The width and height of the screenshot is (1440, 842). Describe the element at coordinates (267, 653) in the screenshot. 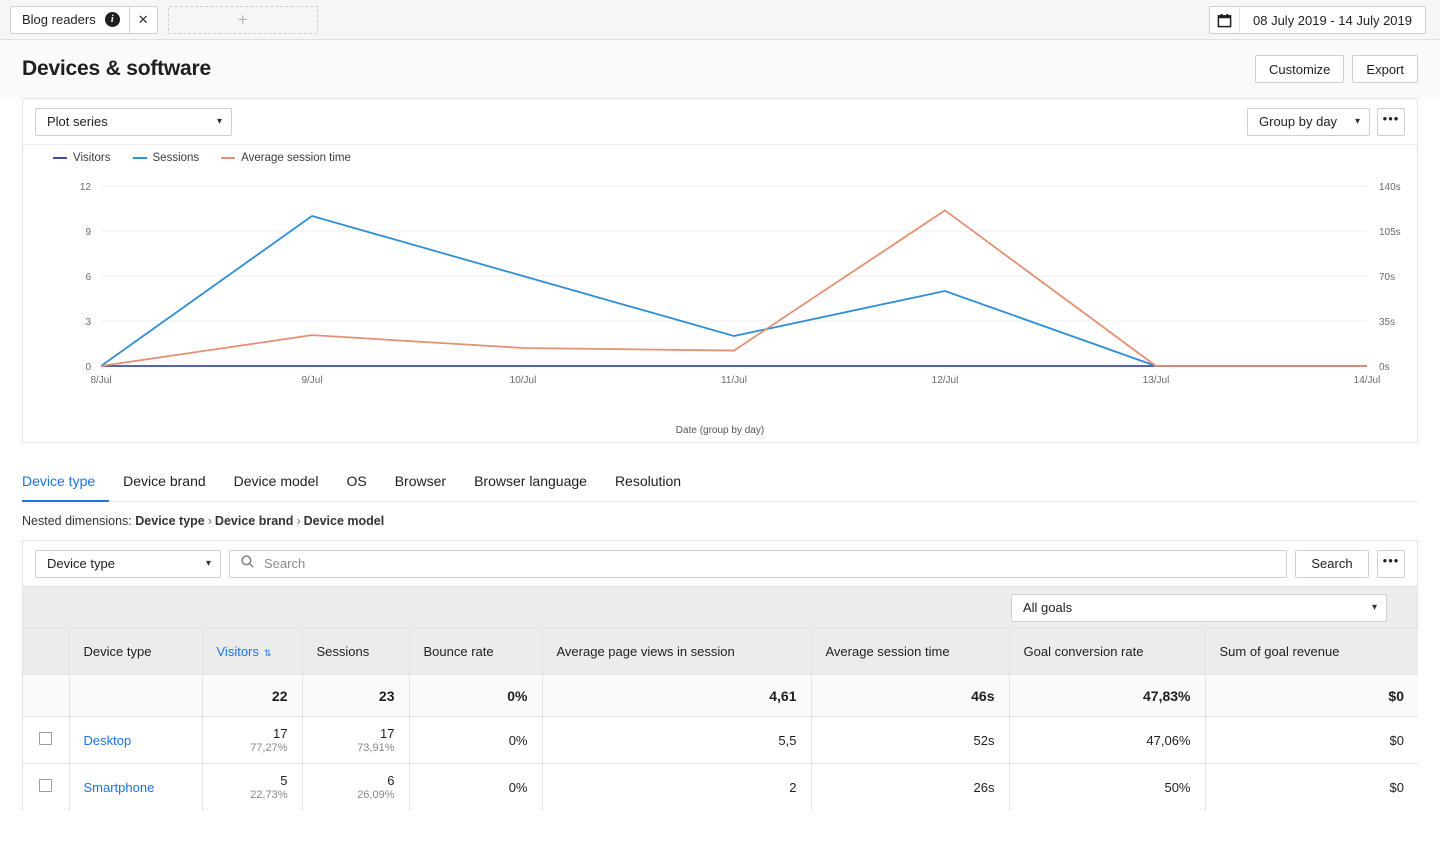

I see `sort-arrows-icon: ⇅` at that location.